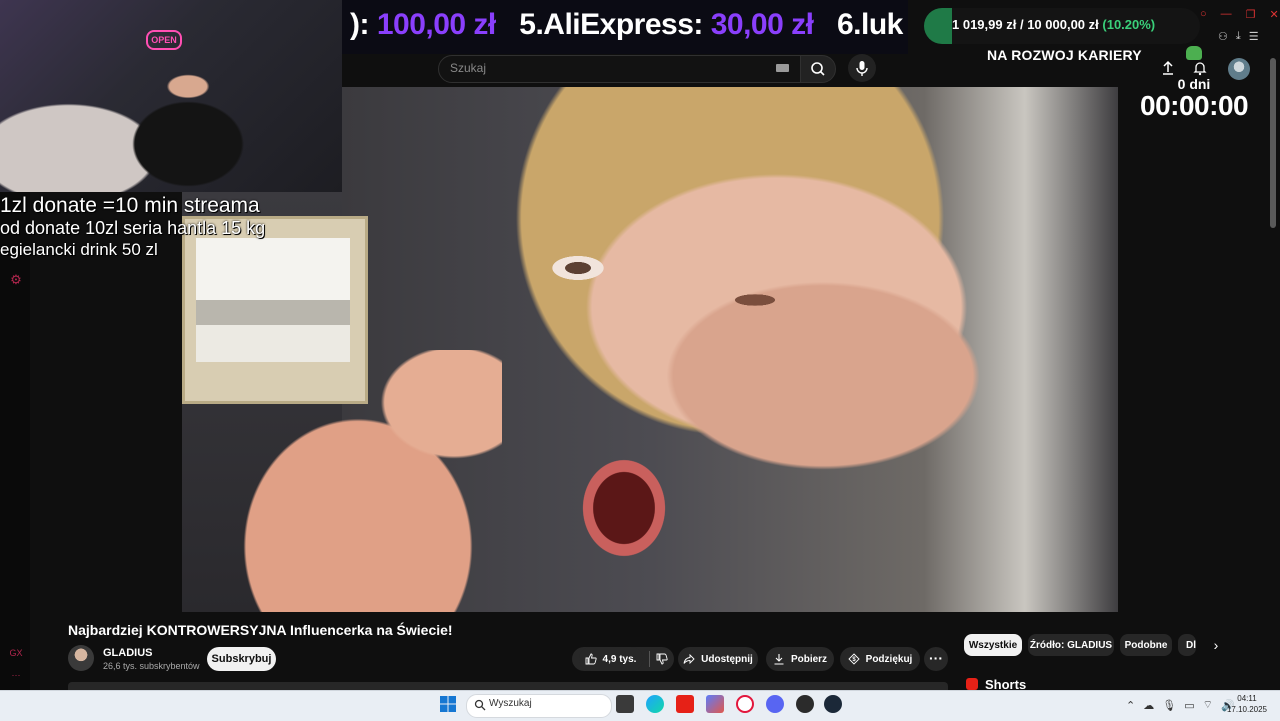  Describe the element at coordinates (342, 481) in the screenshot. I see `thumbs-up-hand` at that location.